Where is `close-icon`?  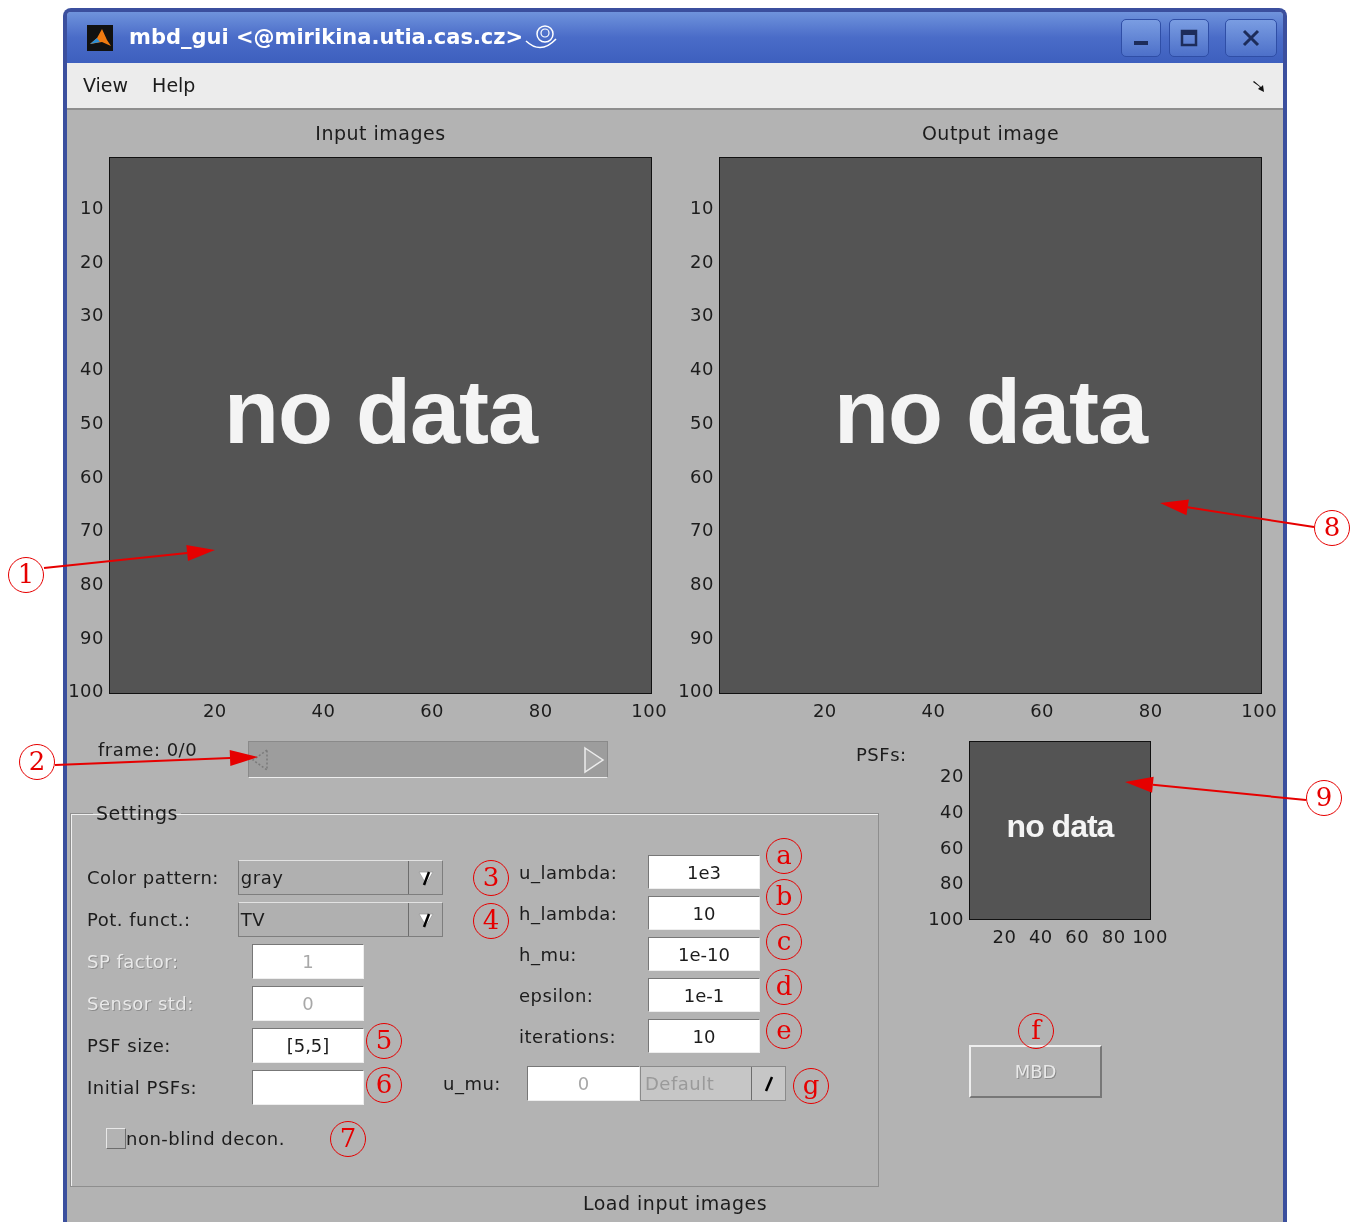
close-icon is located at coordinates (1251, 38).